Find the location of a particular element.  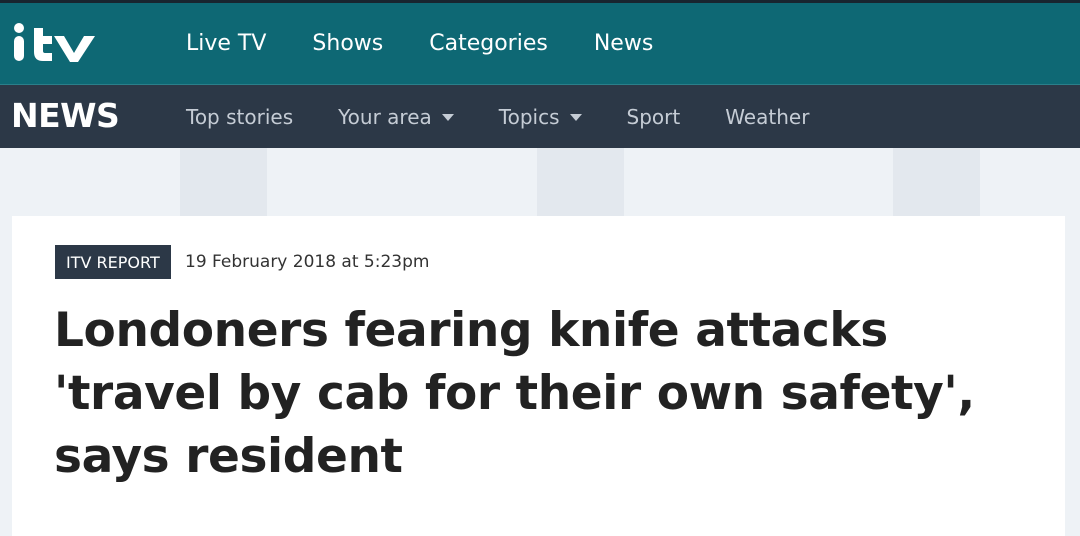

top-nav-live-tv: Live TV is located at coordinates (226, 43).